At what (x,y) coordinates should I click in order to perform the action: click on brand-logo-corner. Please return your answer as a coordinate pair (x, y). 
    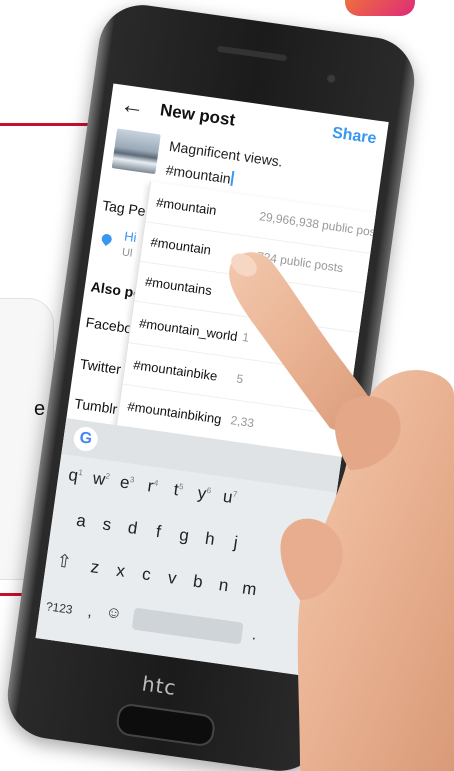
    Looking at the image, I should click on (380, 8).